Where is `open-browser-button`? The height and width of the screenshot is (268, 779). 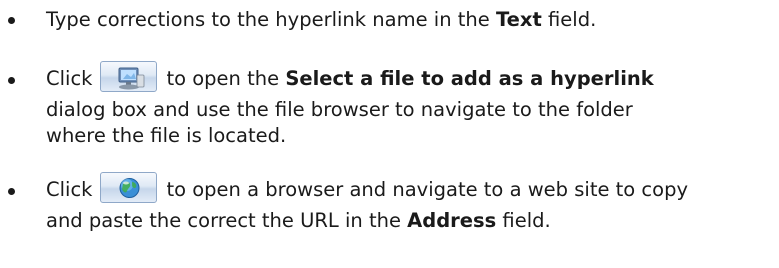 open-browser-button is located at coordinates (129, 187).